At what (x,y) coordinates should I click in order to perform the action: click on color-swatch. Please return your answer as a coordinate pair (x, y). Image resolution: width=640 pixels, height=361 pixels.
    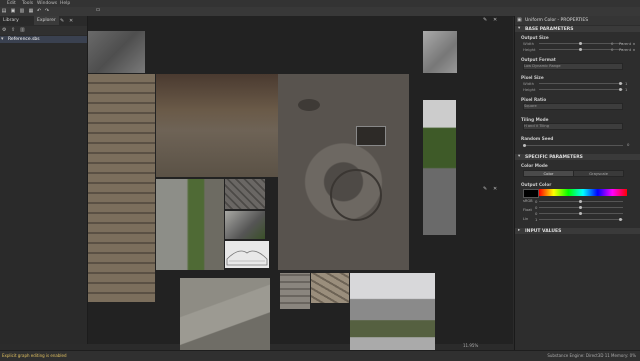
    Looking at the image, I should click on (531, 193).